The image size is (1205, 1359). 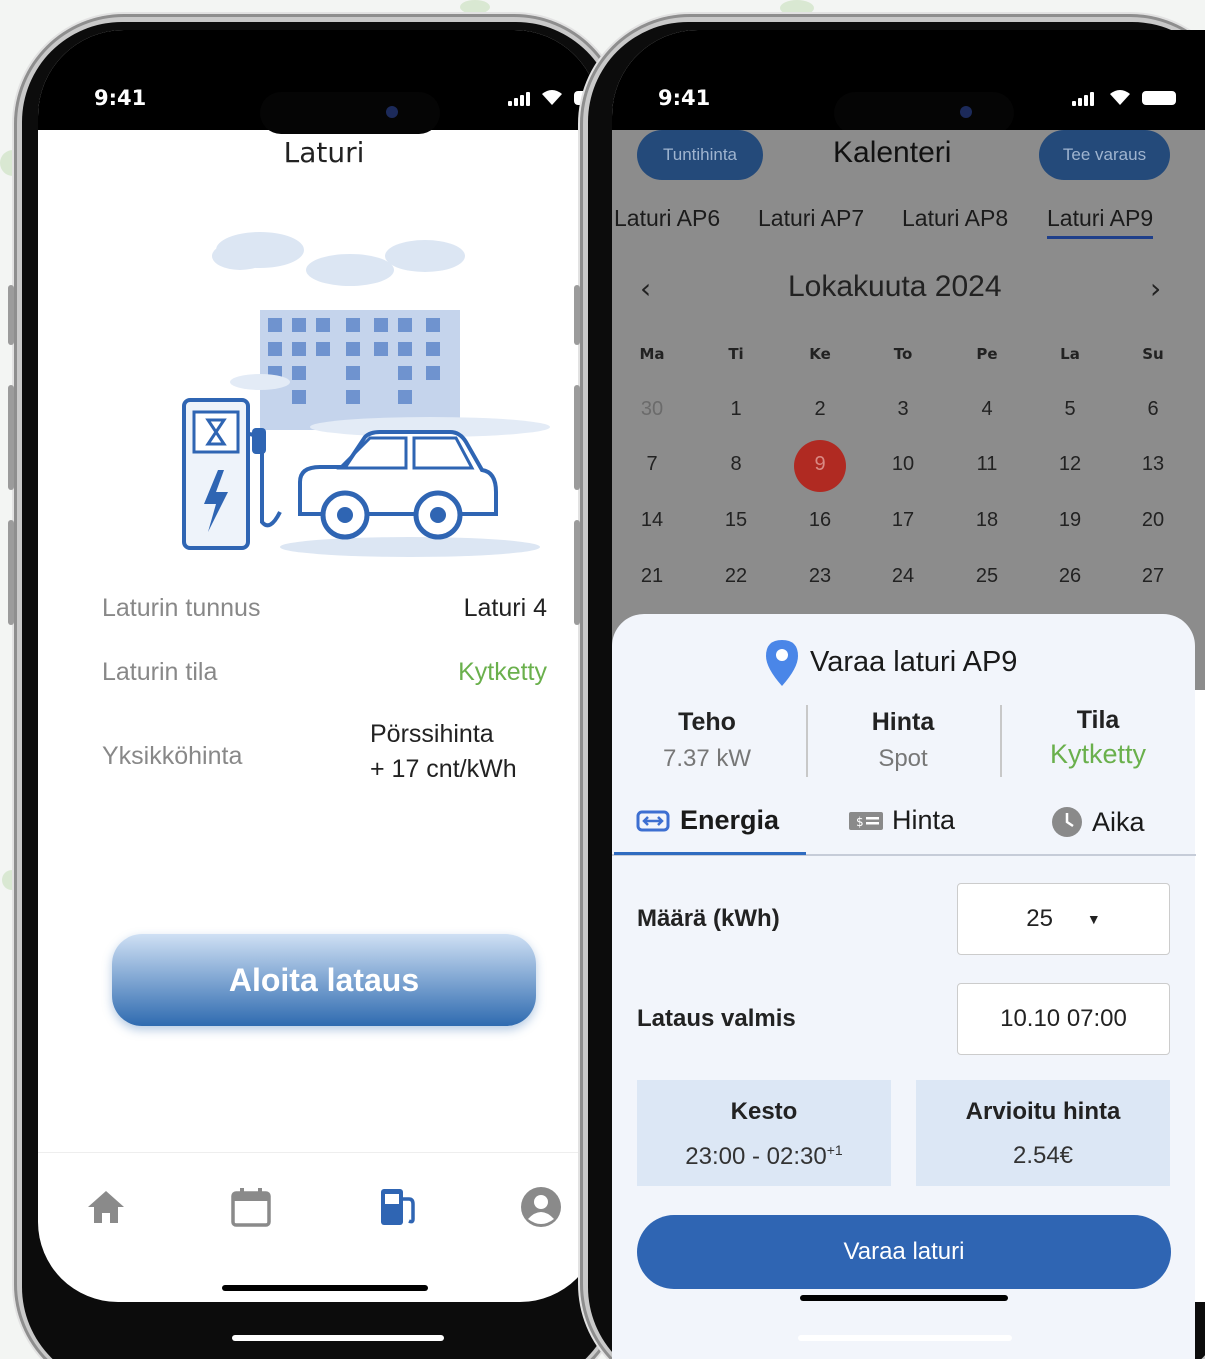 I want to click on calendar-day: 17, so click(x=903, y=520).